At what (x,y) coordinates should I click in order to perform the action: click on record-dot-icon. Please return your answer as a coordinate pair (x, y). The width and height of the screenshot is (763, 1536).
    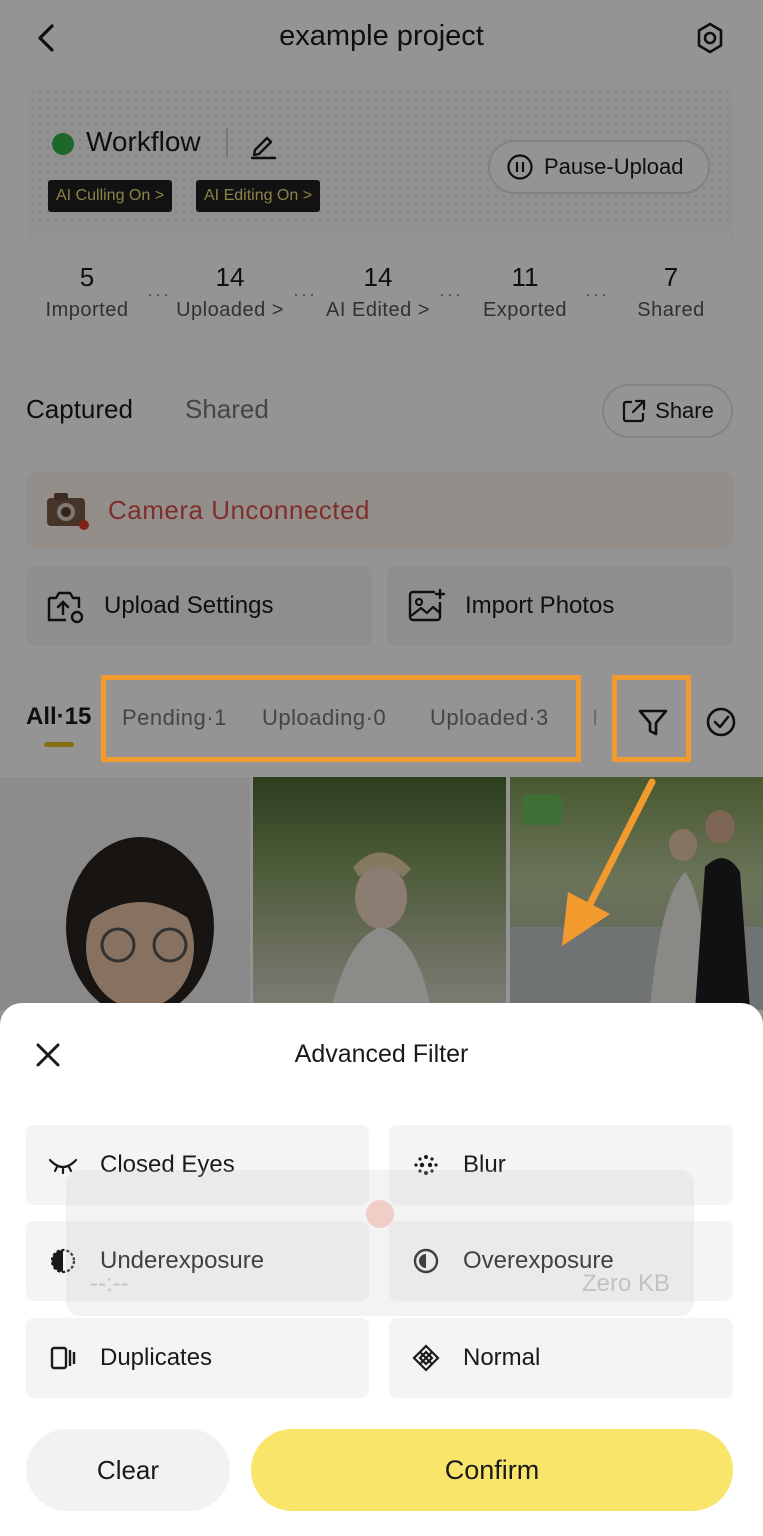
    Looking at the image, I should click on (380, 1214).